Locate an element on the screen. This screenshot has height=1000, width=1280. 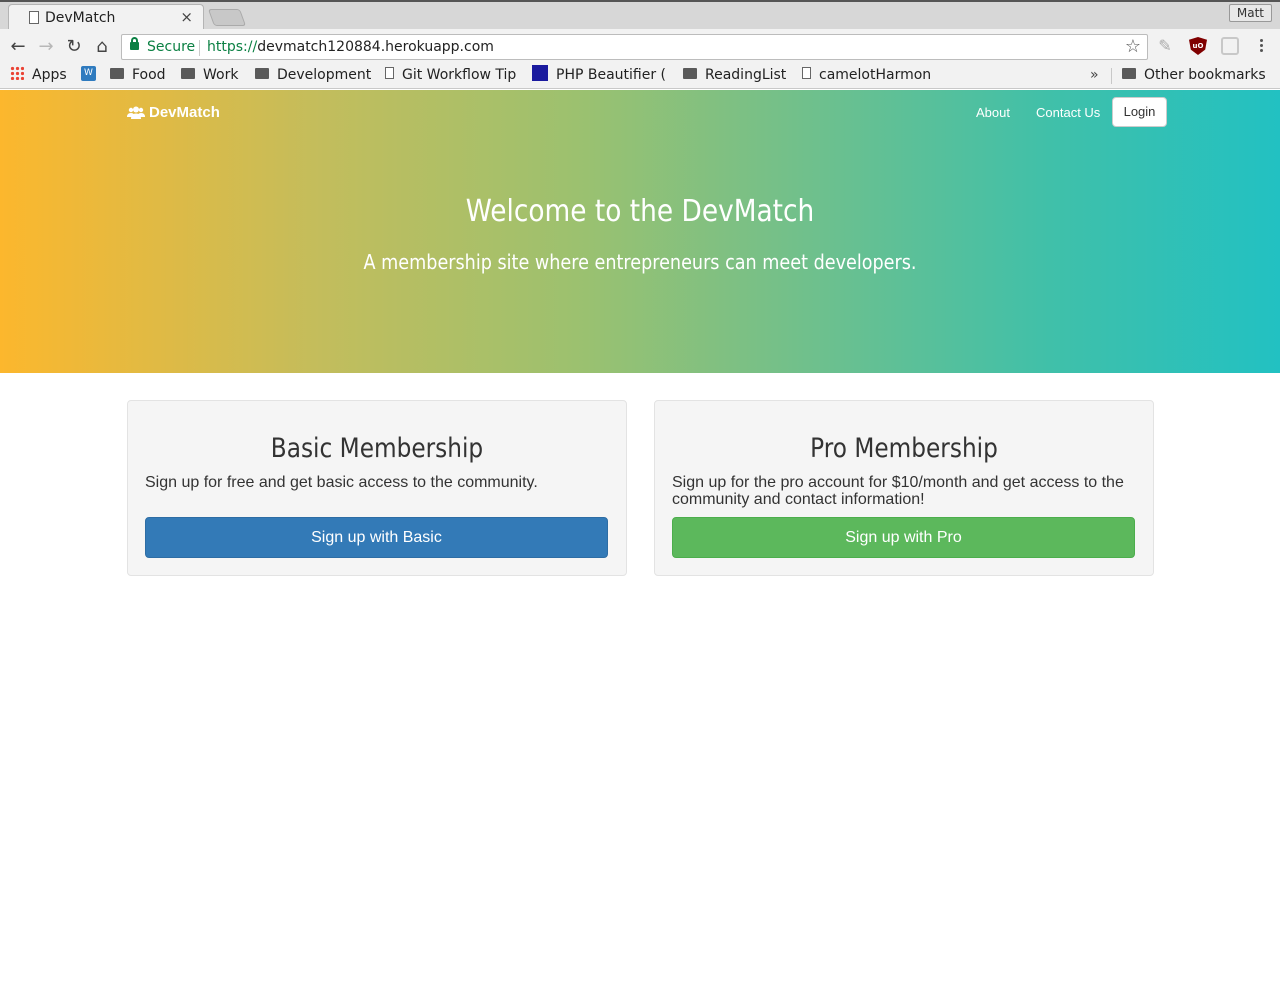
browser-menu-icon is located at coordinates (1261, 47).